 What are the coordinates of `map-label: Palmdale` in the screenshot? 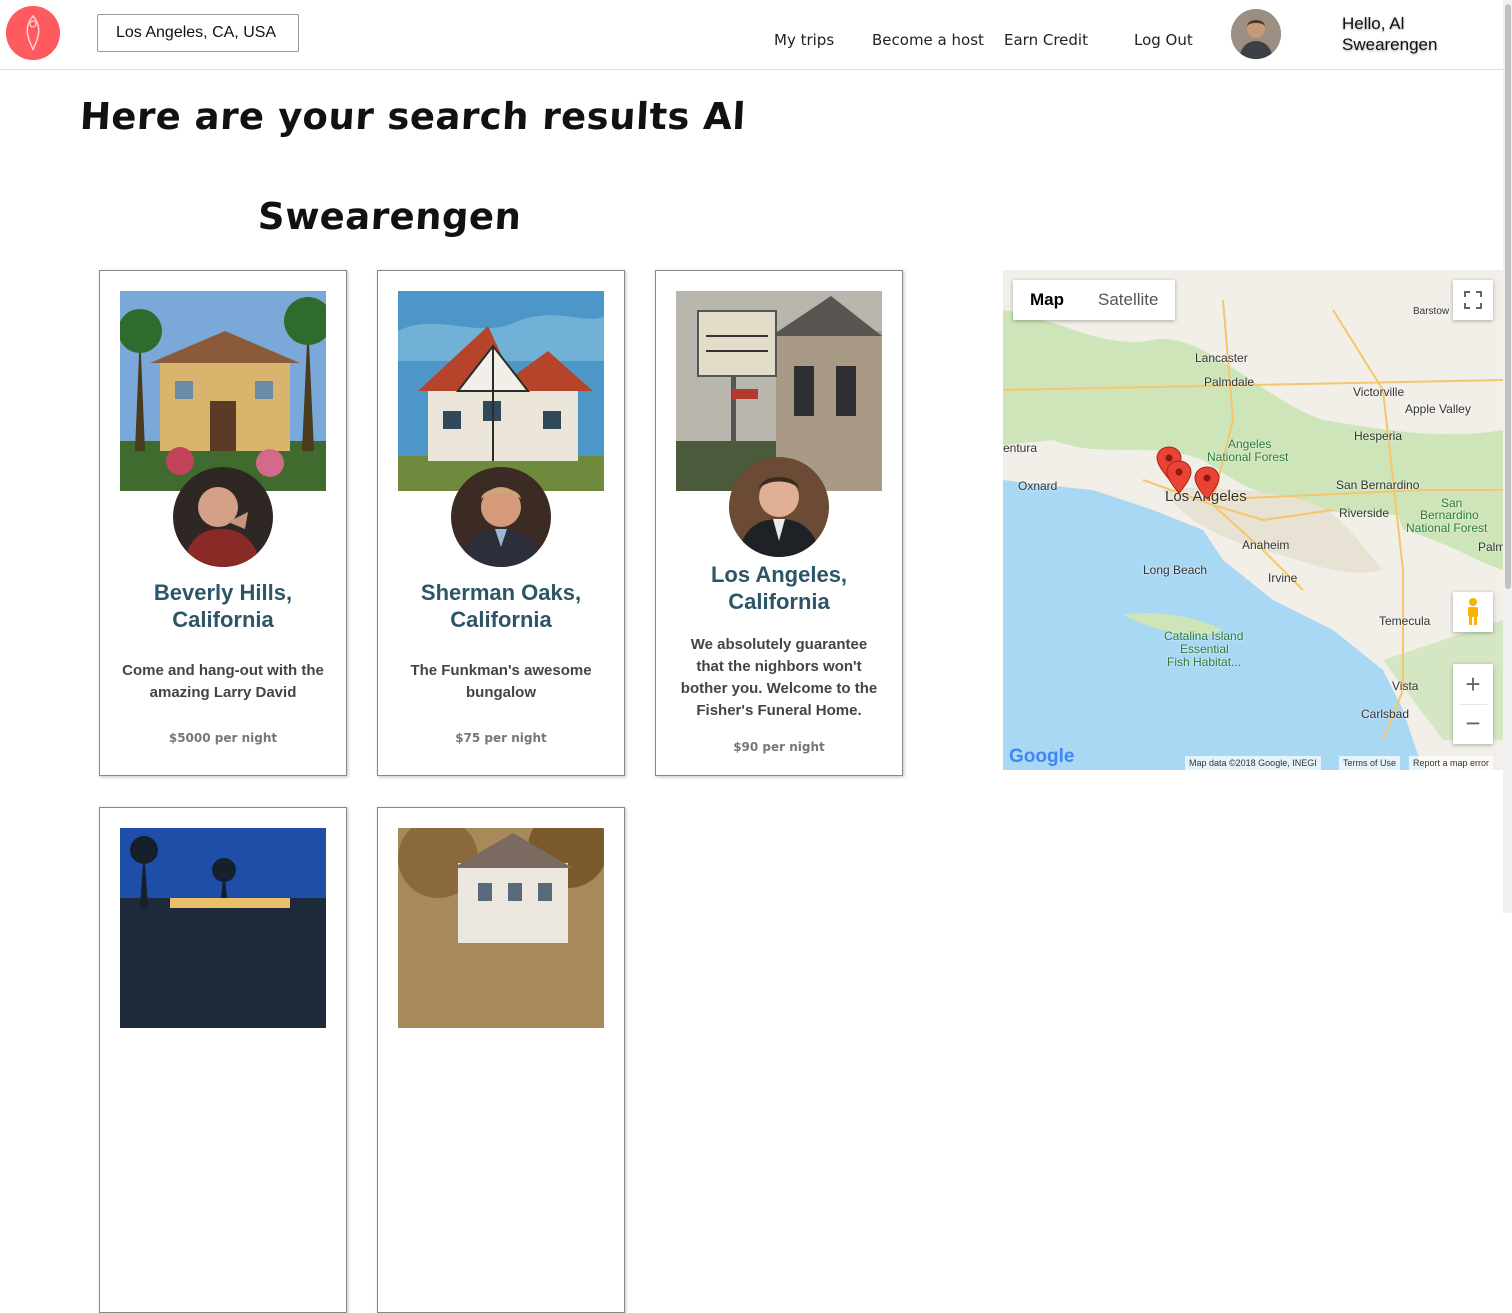 It's located at (1229, 382).